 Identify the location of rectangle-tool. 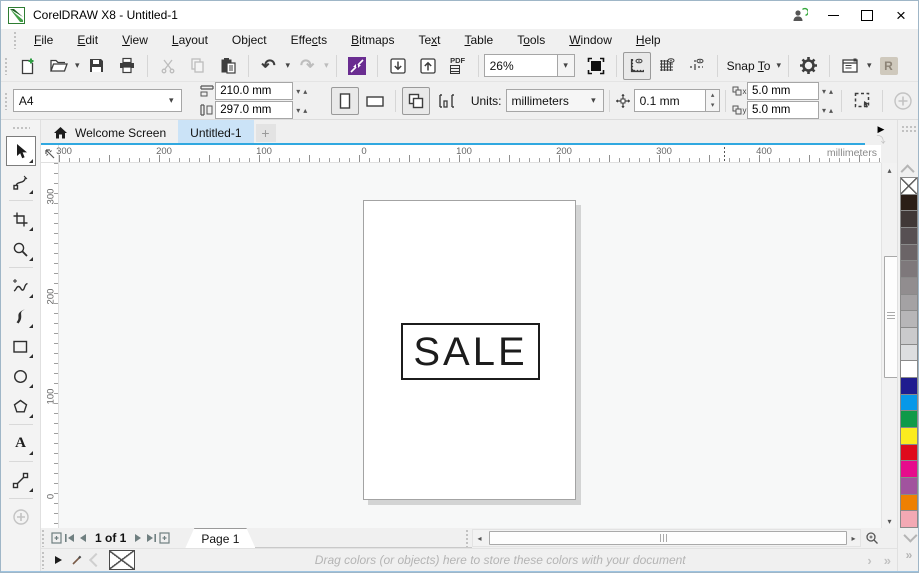
(21, 346).